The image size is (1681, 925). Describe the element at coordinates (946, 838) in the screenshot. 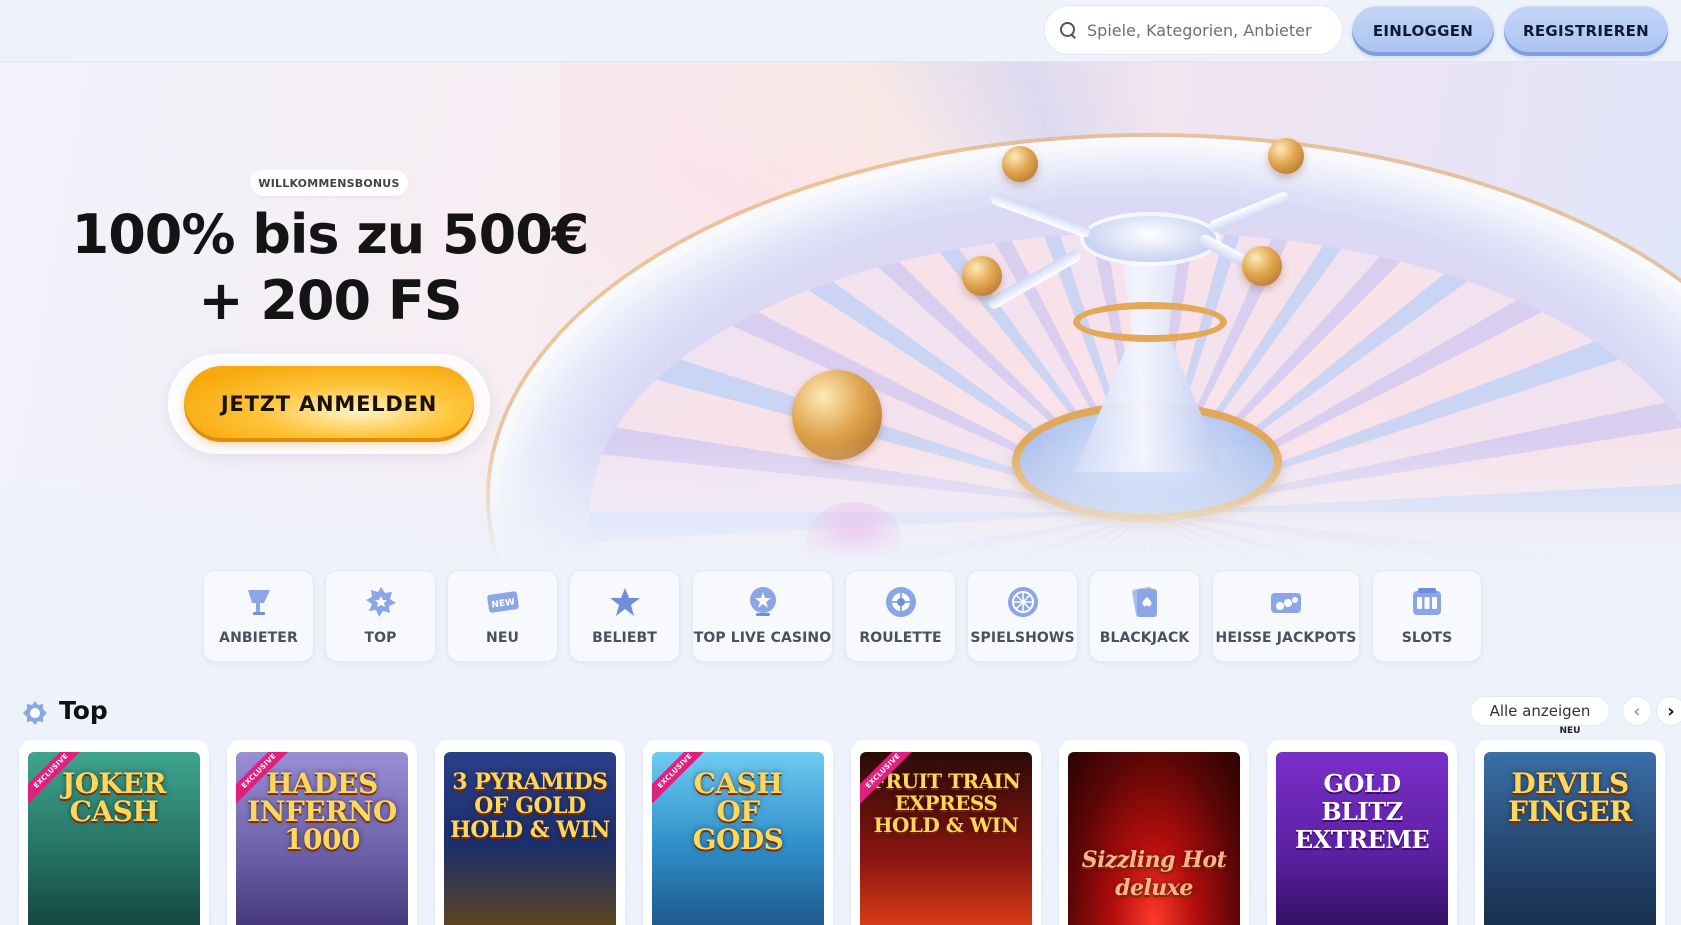

I see `game-thumbnail: EXCLUSIVE FRUIT TRAIN EXPRESS HOLD & WIN` at that location.